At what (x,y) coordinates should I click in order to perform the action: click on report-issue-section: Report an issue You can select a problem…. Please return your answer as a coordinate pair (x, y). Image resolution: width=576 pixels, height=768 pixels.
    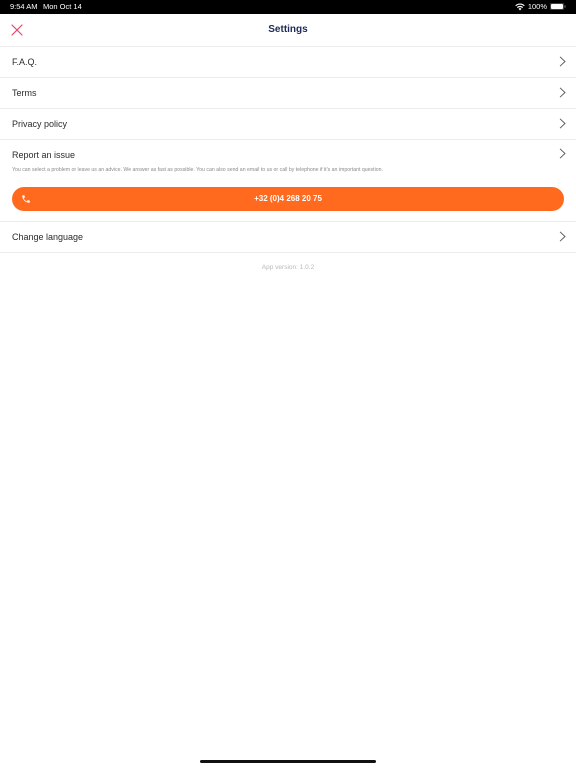
    Looking at the image, I should click on (288, 181).